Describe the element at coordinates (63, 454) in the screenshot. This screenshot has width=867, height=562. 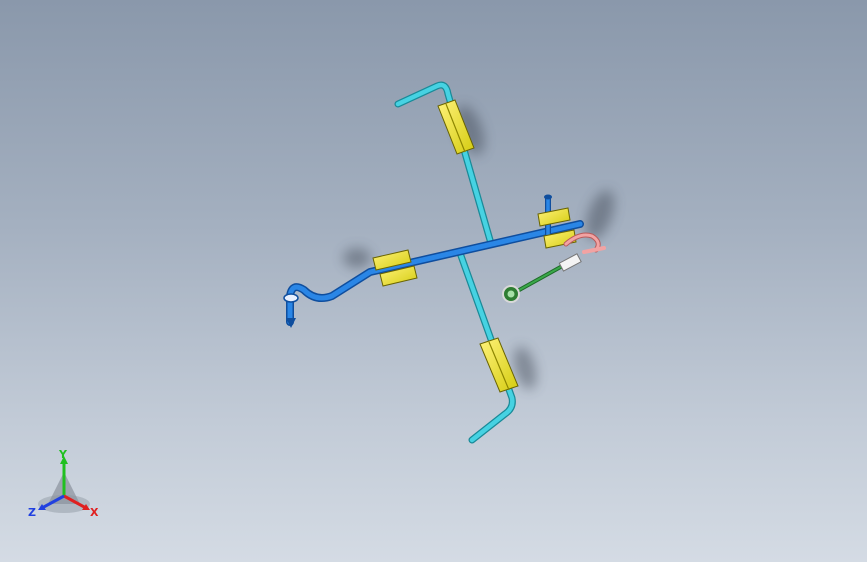
I see `triad-y-label: Y` at that location.